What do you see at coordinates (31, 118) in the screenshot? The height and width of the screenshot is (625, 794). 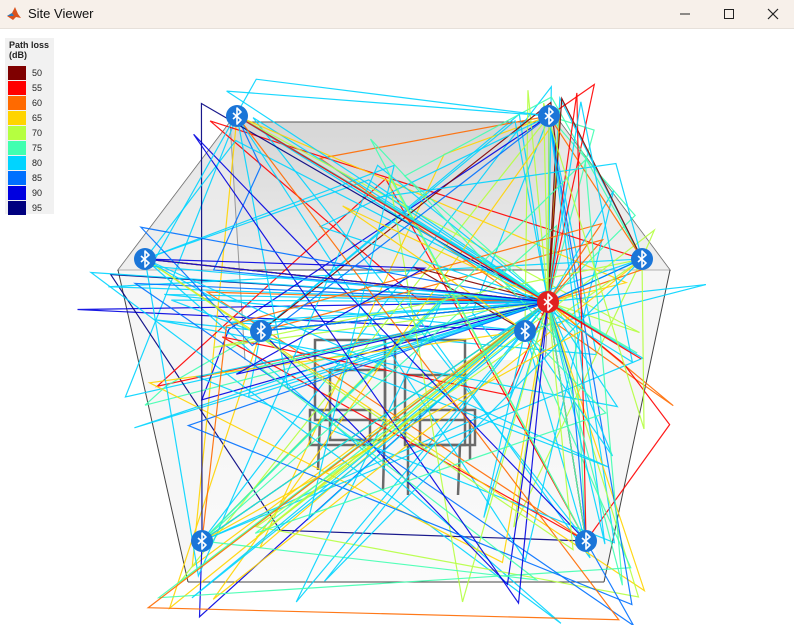 I see `legend-entry: 65` at bounding box center [31, 118].